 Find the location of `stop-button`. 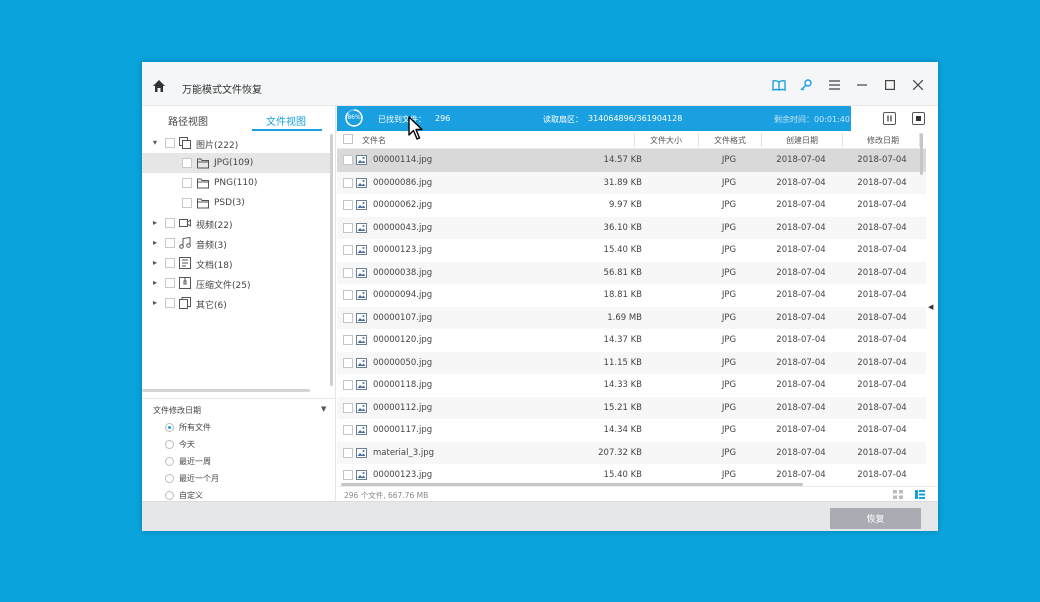

stop-button is located at coordinates (918, 118).